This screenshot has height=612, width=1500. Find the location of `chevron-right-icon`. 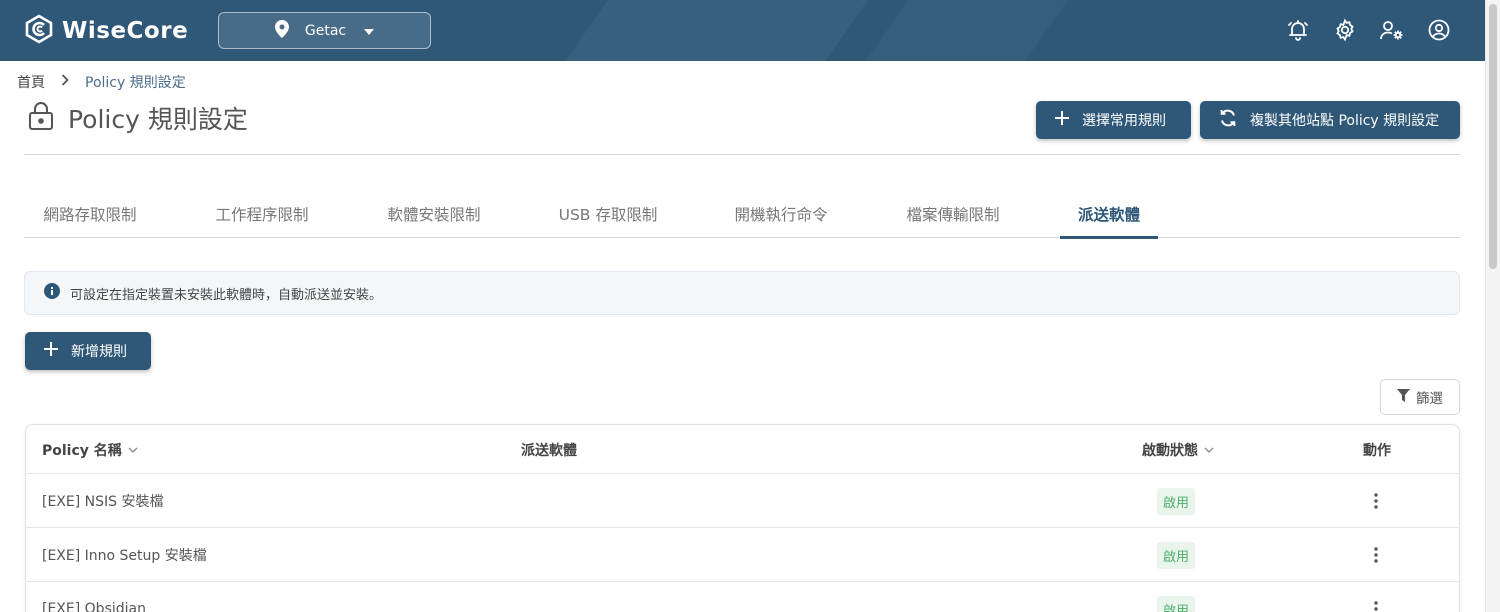

chevron-right-icon is located at coordinates (65, 82).